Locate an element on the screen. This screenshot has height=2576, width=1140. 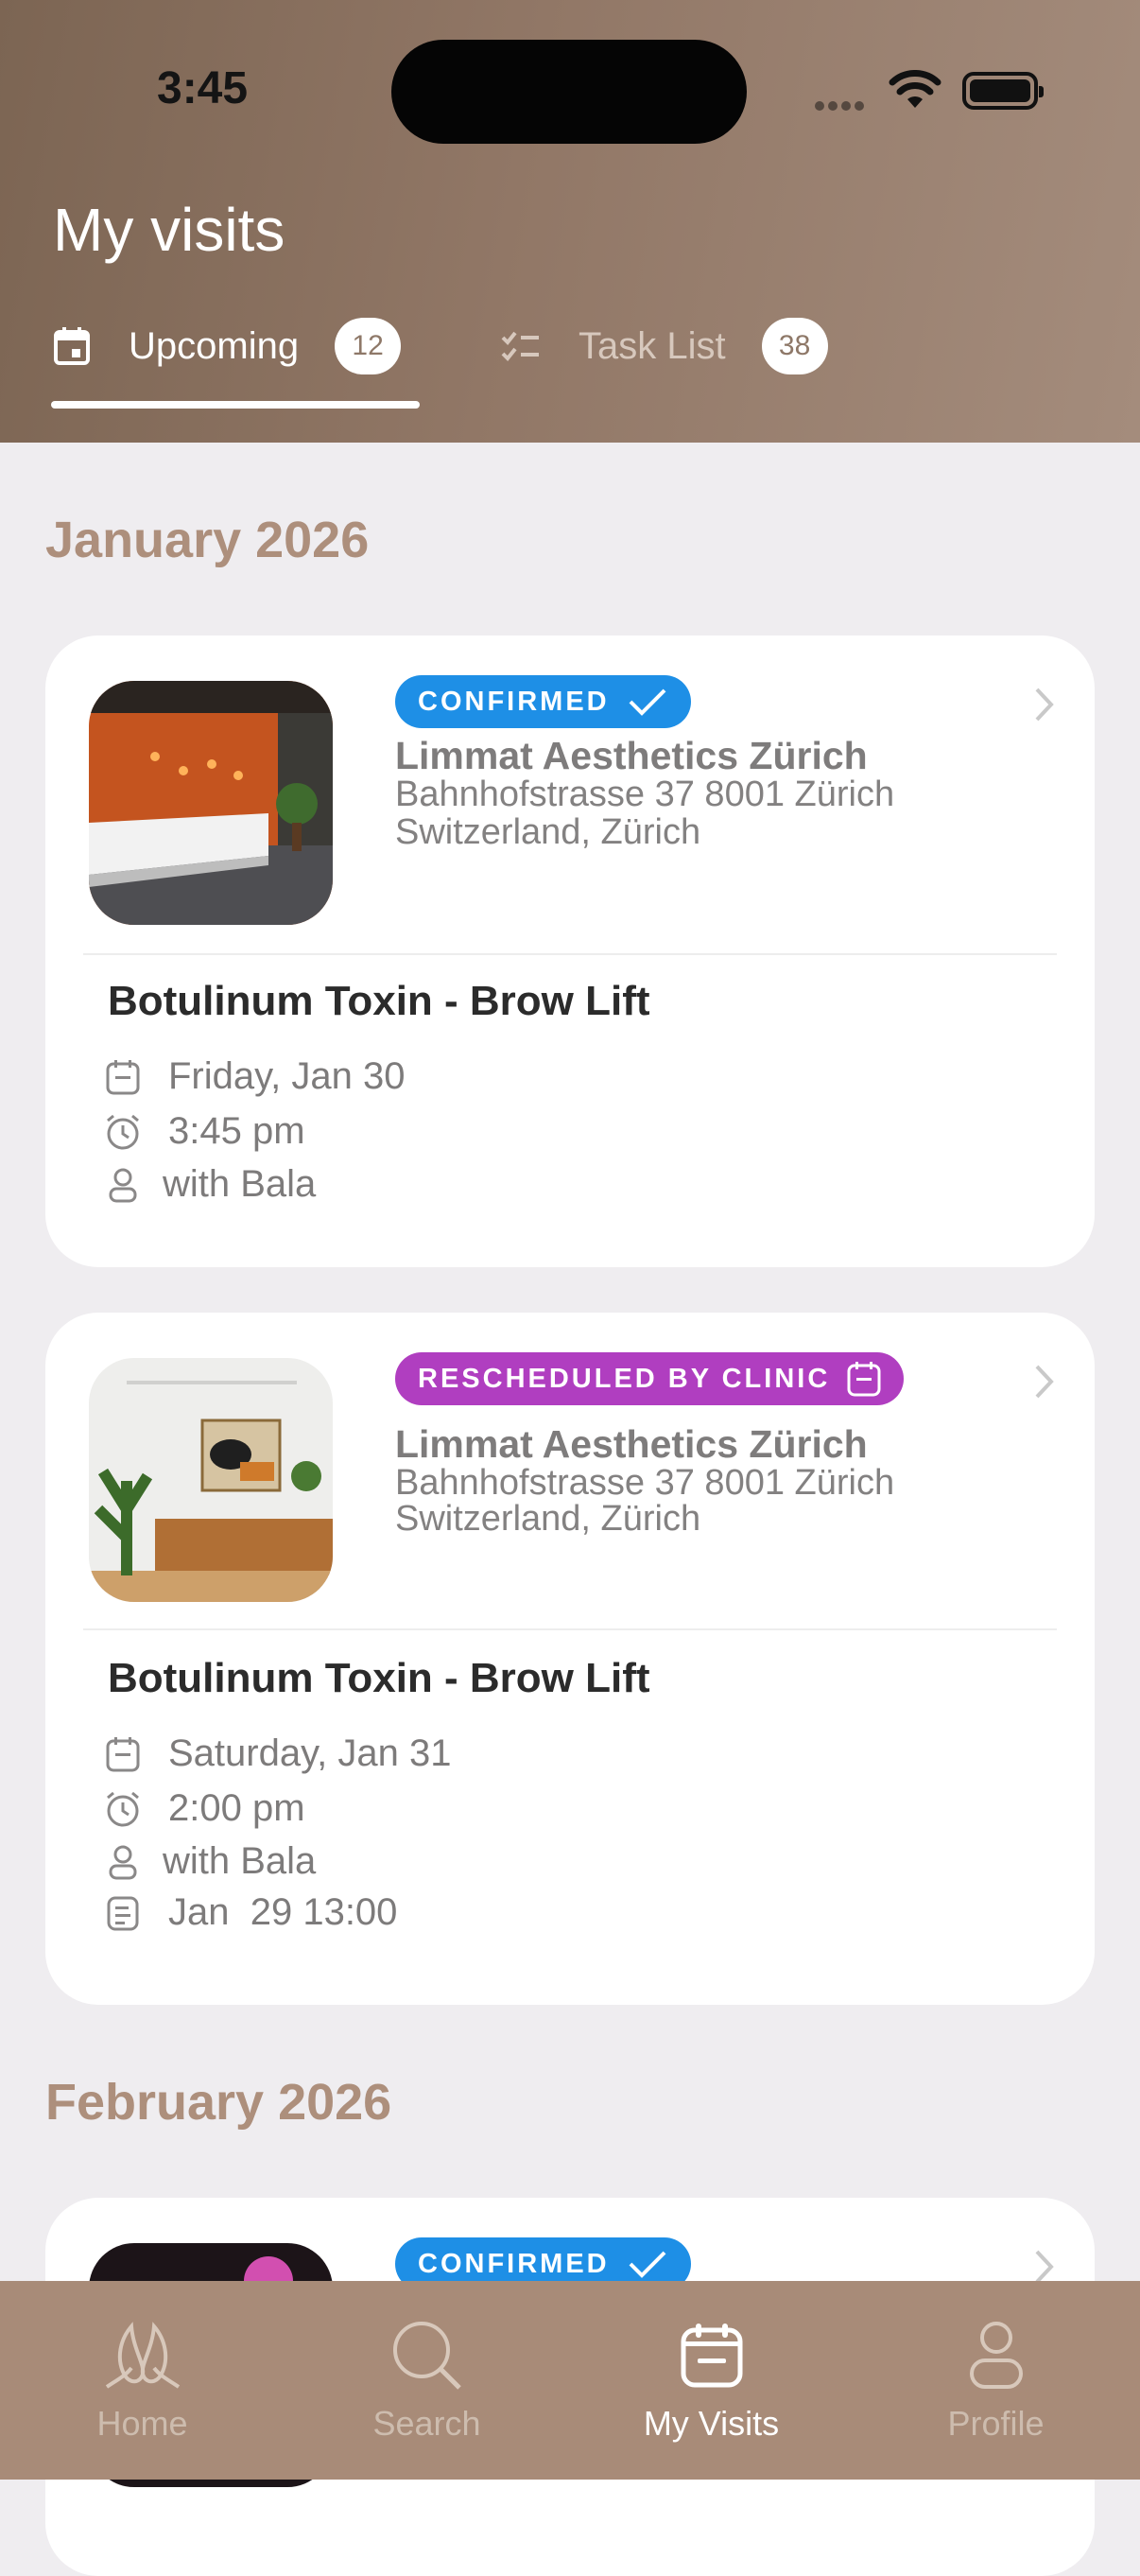
home-logo-icon is located at coordinates (143, 2355).